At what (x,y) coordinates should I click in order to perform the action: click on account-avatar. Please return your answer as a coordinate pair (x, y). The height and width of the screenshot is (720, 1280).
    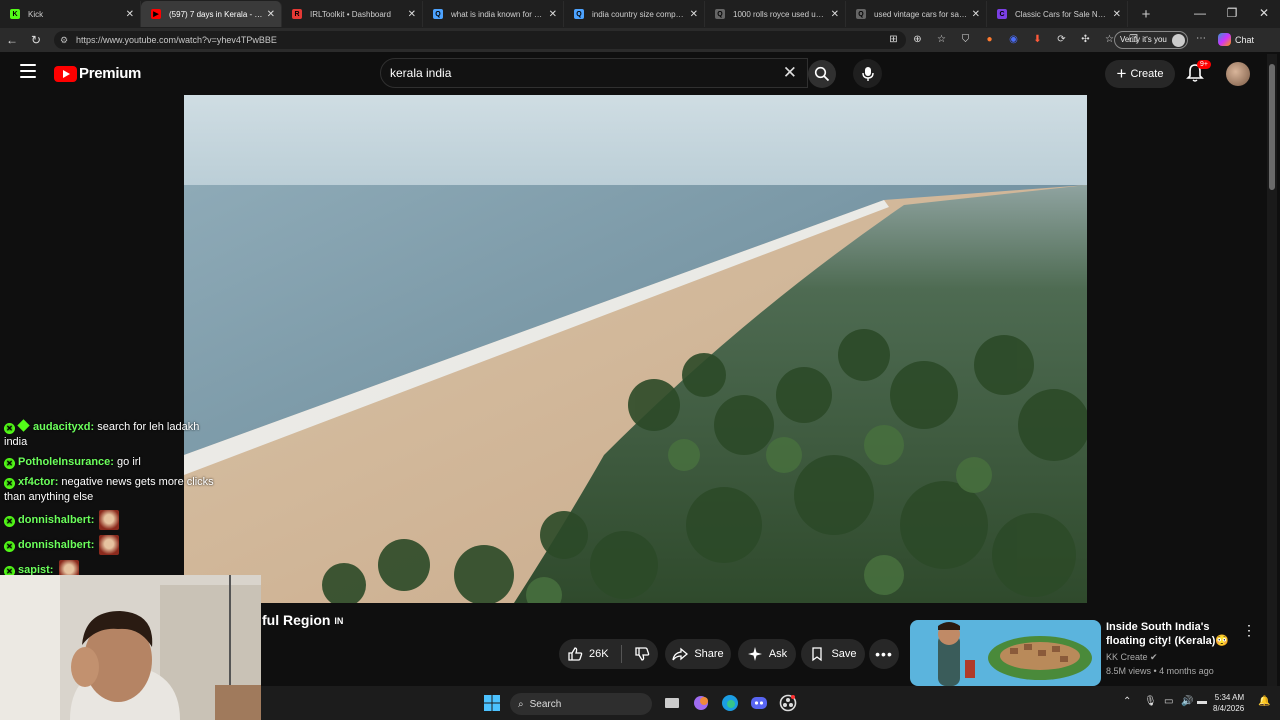
    Looking at the image, I should click on (1238, 74).